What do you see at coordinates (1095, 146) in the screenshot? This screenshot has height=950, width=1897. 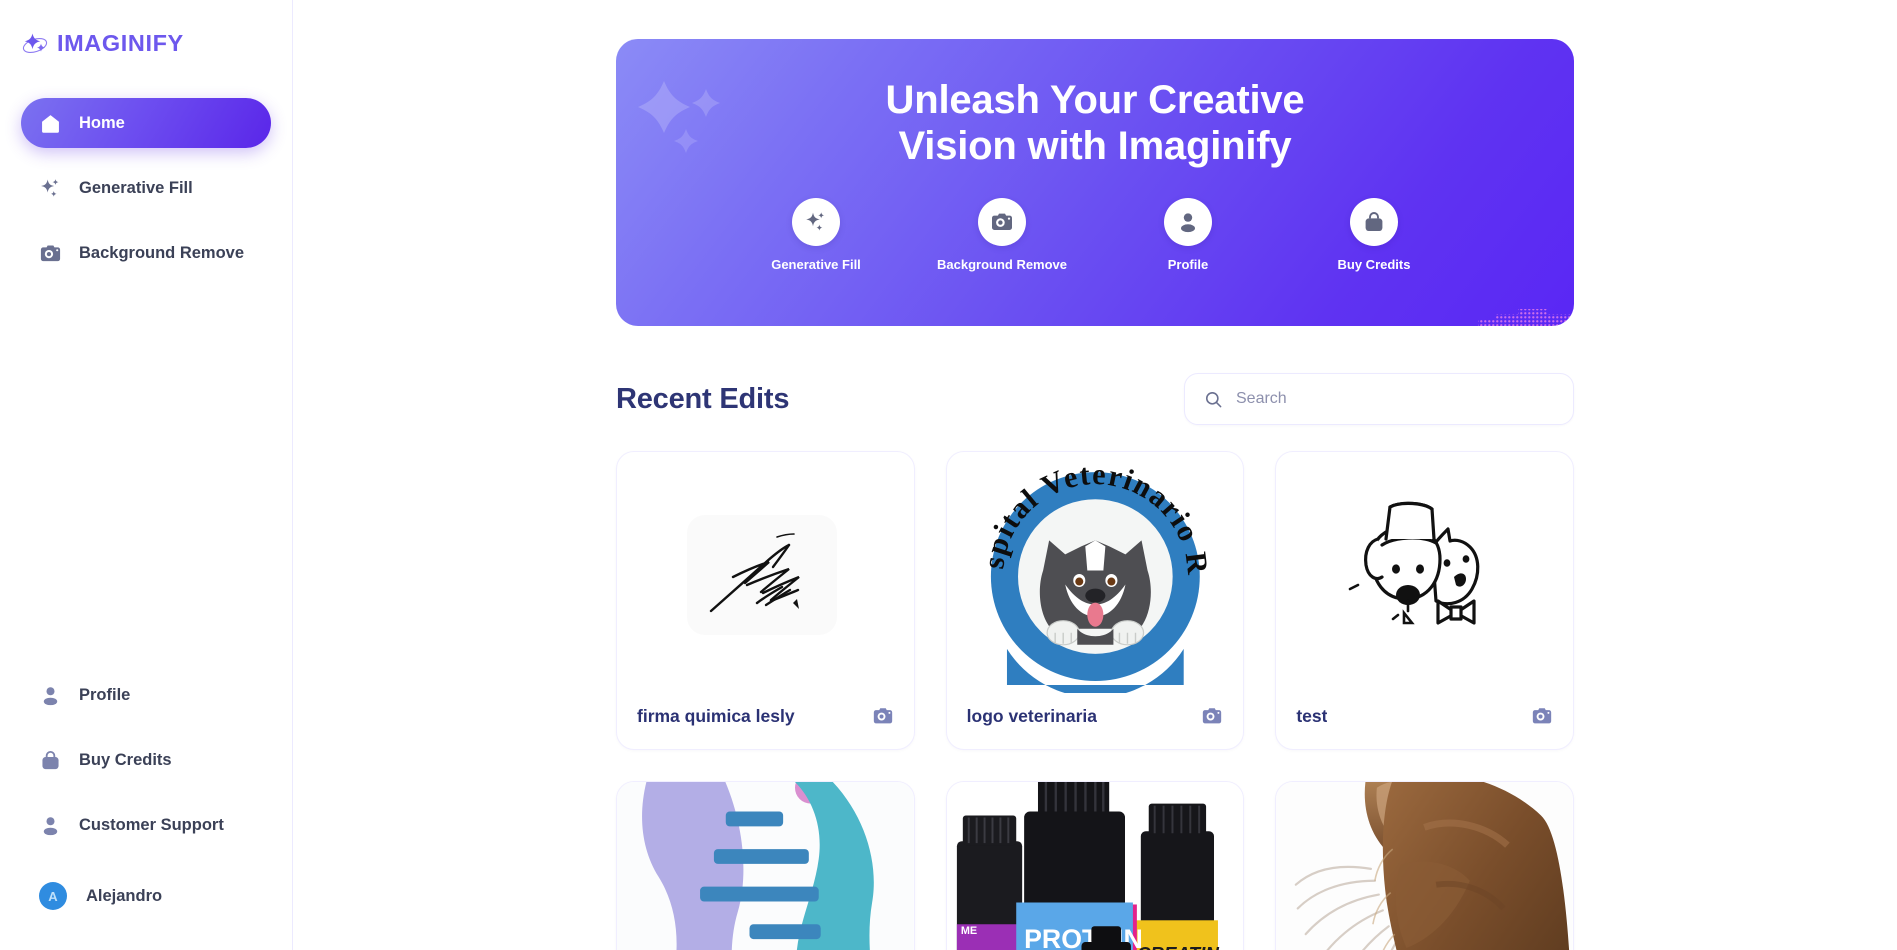 I see `hero-title-line-2: Vision with Imaginify` at bounding box center [1095, 146].